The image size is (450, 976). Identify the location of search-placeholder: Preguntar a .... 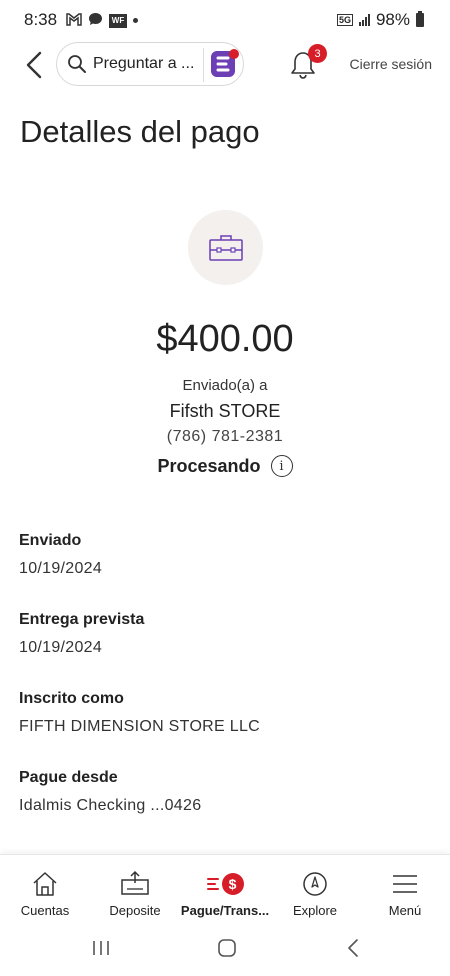
(144, 63).